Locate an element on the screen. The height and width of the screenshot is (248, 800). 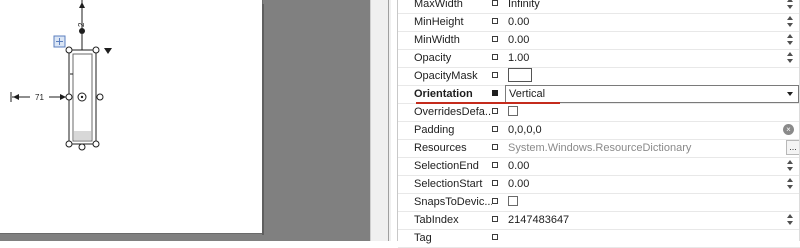
property-name: Padding is located at coordinates (434, 130).